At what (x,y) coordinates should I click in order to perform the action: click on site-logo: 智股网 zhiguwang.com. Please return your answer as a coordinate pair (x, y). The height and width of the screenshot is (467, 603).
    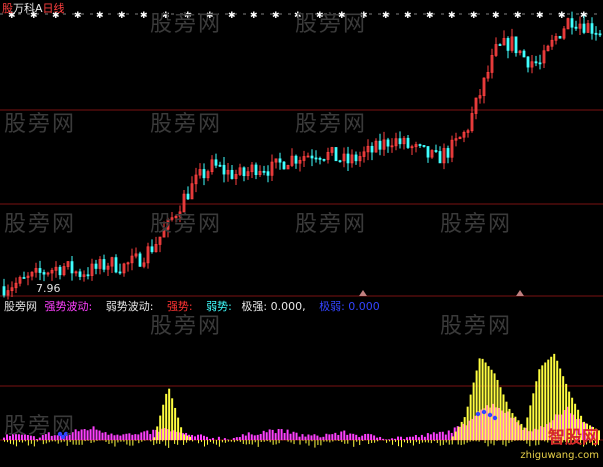
    Looking at the image, I should click on (559, 447).